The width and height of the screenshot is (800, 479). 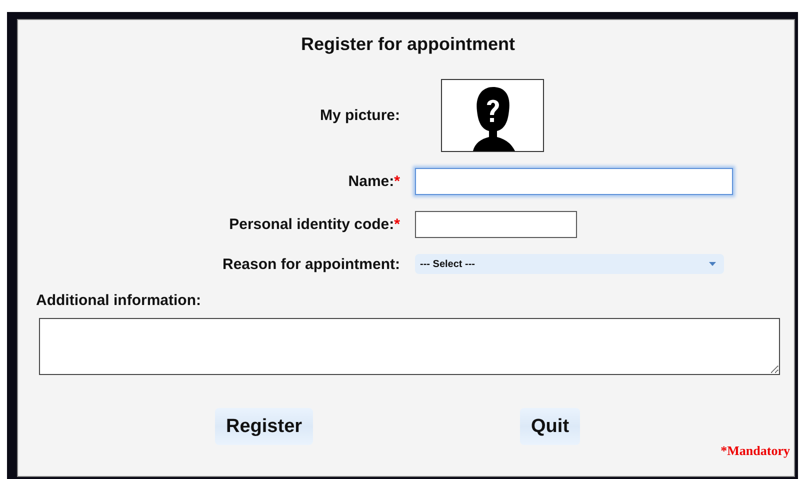 What do you see at coordinates (408, 44) in the screenshot?
I see `form-title: Register for appointment` at bounding box center [408, 44].